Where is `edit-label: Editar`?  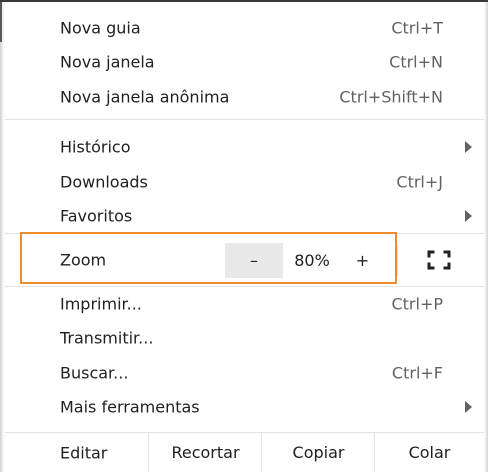 edit-label: Editar is located at coordinates (84, 452).